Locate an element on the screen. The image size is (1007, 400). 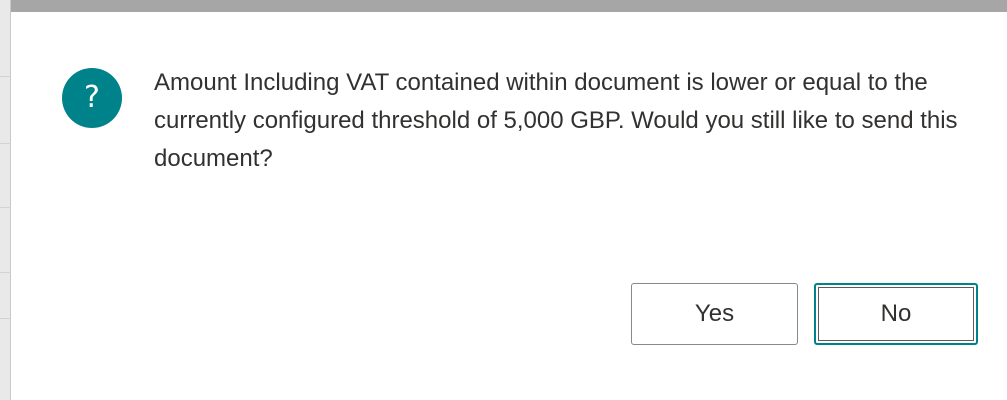
dialog-top-border is located at coordinates (509, 6).